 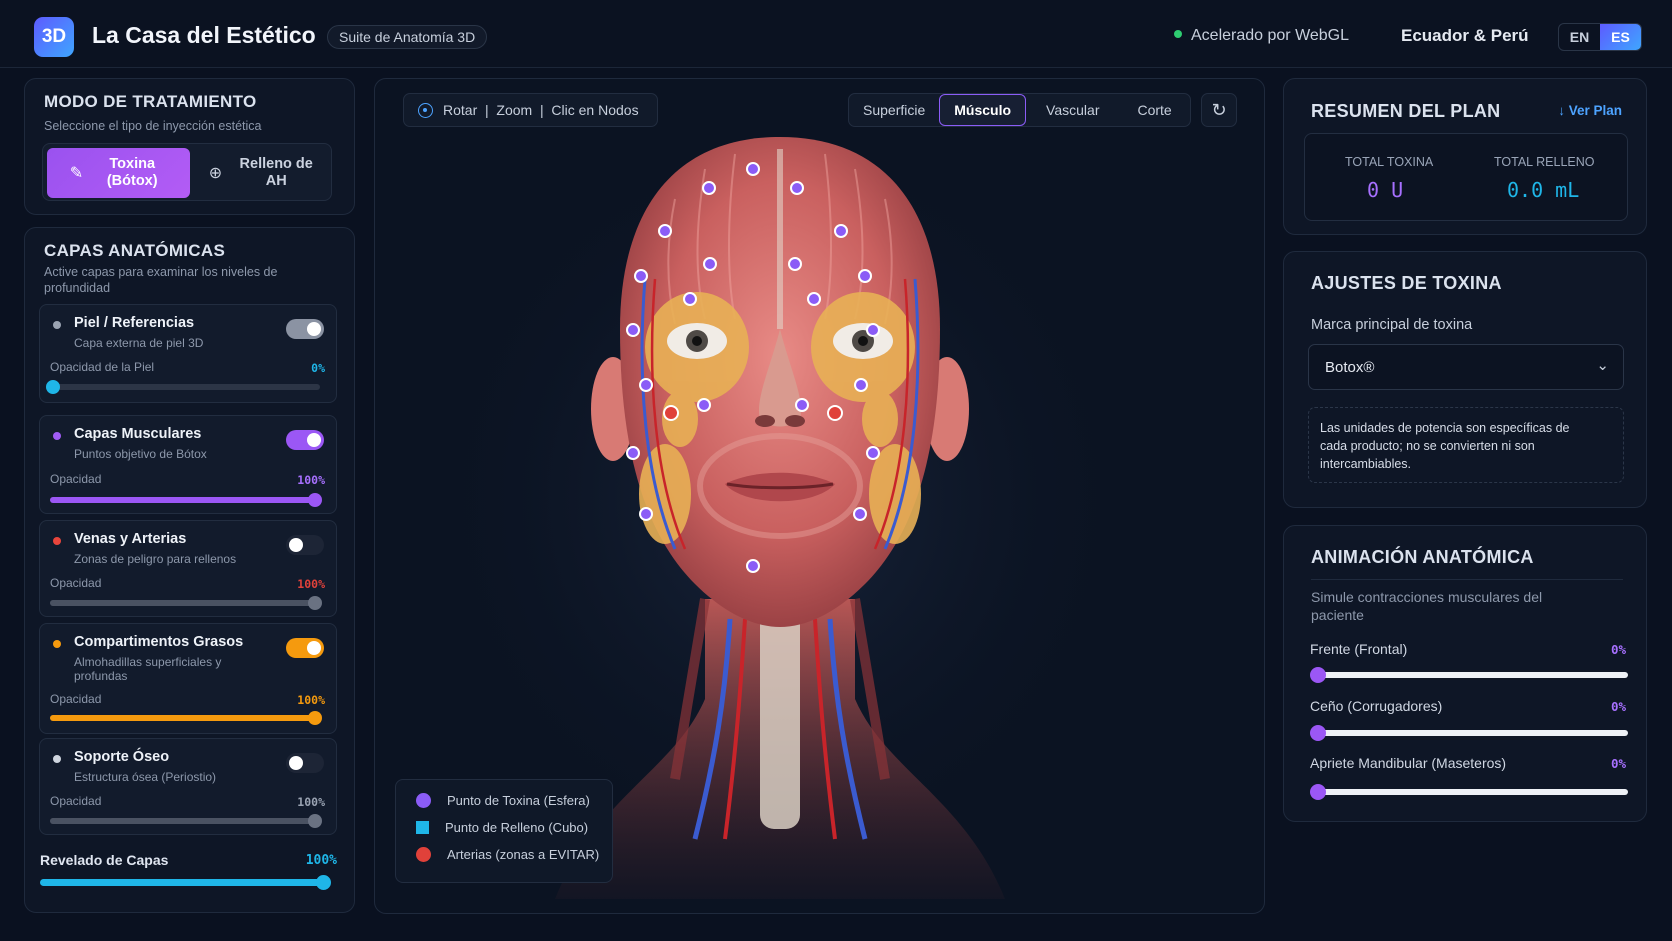 I want to click on total-toxin-label: TOTAL TOXINA, so click(x=1389, y=162).